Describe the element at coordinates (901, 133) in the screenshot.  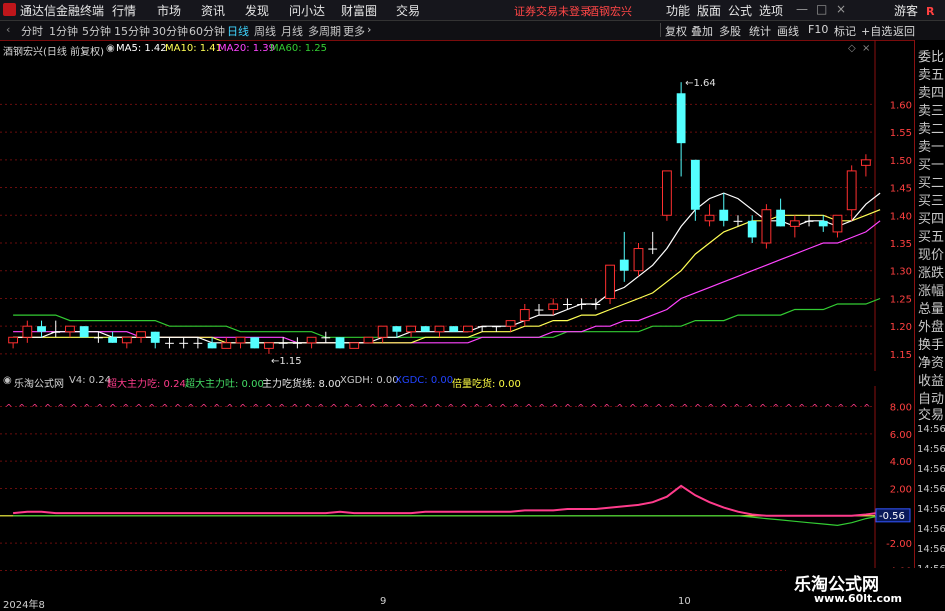
I see `y-tick-label: 1.55` at that location.